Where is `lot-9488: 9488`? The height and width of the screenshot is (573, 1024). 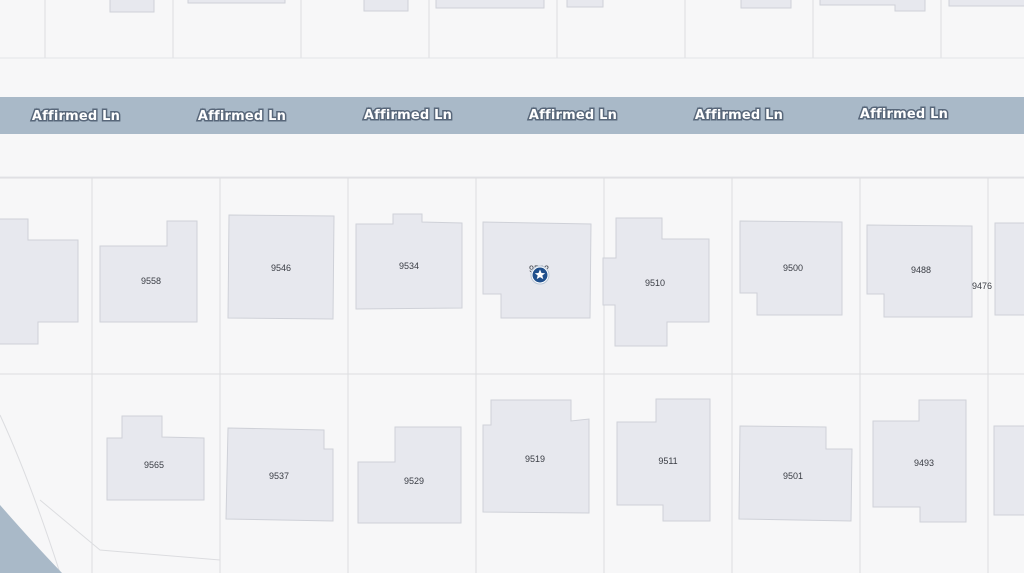
lot-9488: 9488 is located at coordinates (919, 271).